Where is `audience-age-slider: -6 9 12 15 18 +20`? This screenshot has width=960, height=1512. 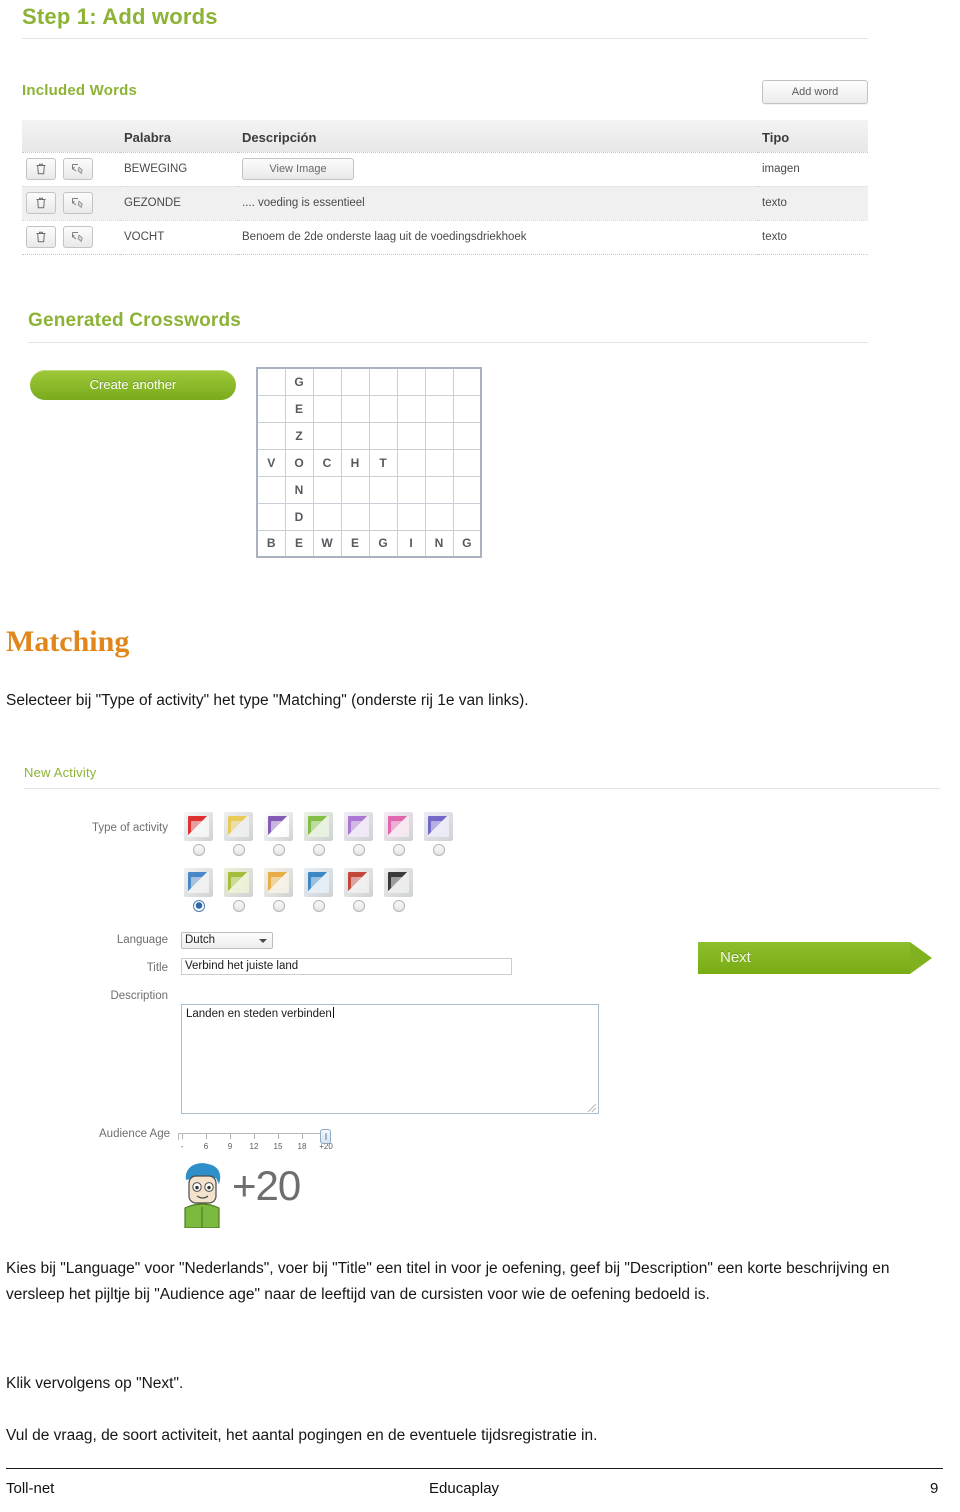
audience-age-slider: -6 9 12 15 18 +20 is located at coordinates (257, 1143).